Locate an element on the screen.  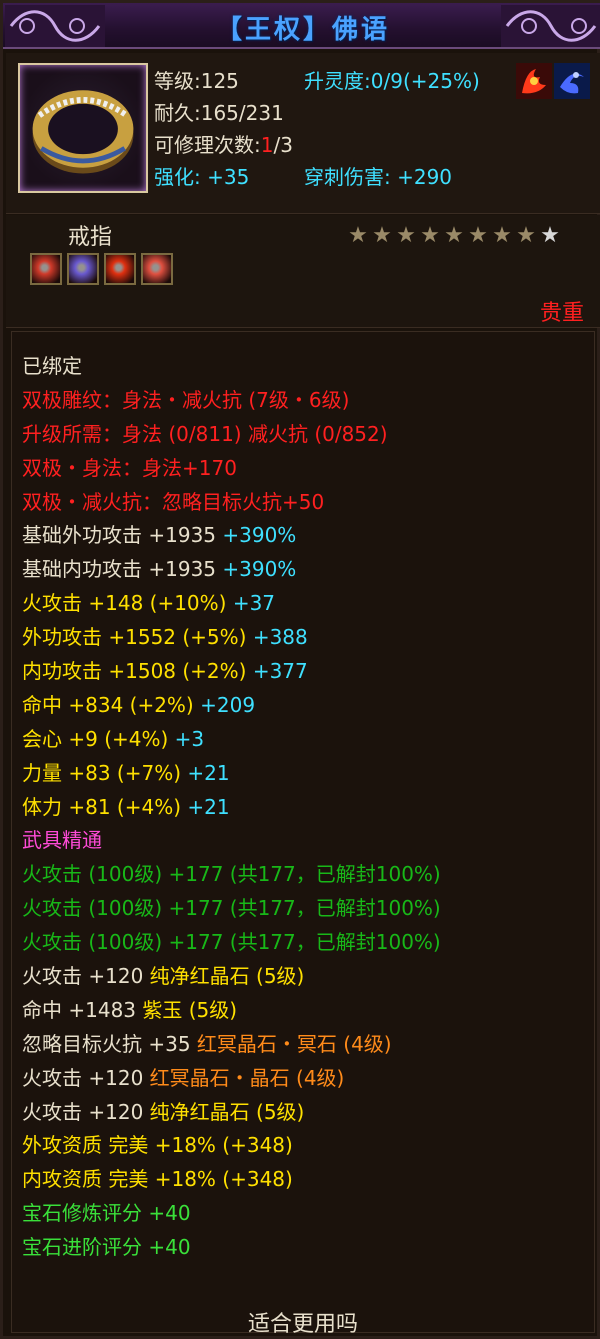
attribute-line: 火攻击 +148 (+10%) +37 is located at coordinates (231, 604).